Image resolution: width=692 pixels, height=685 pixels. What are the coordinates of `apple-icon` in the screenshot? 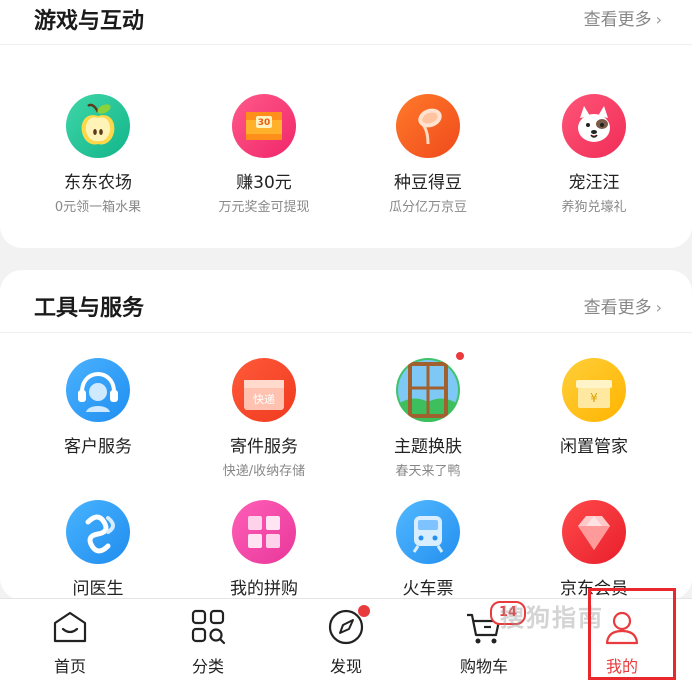 It's located at (98, 126).